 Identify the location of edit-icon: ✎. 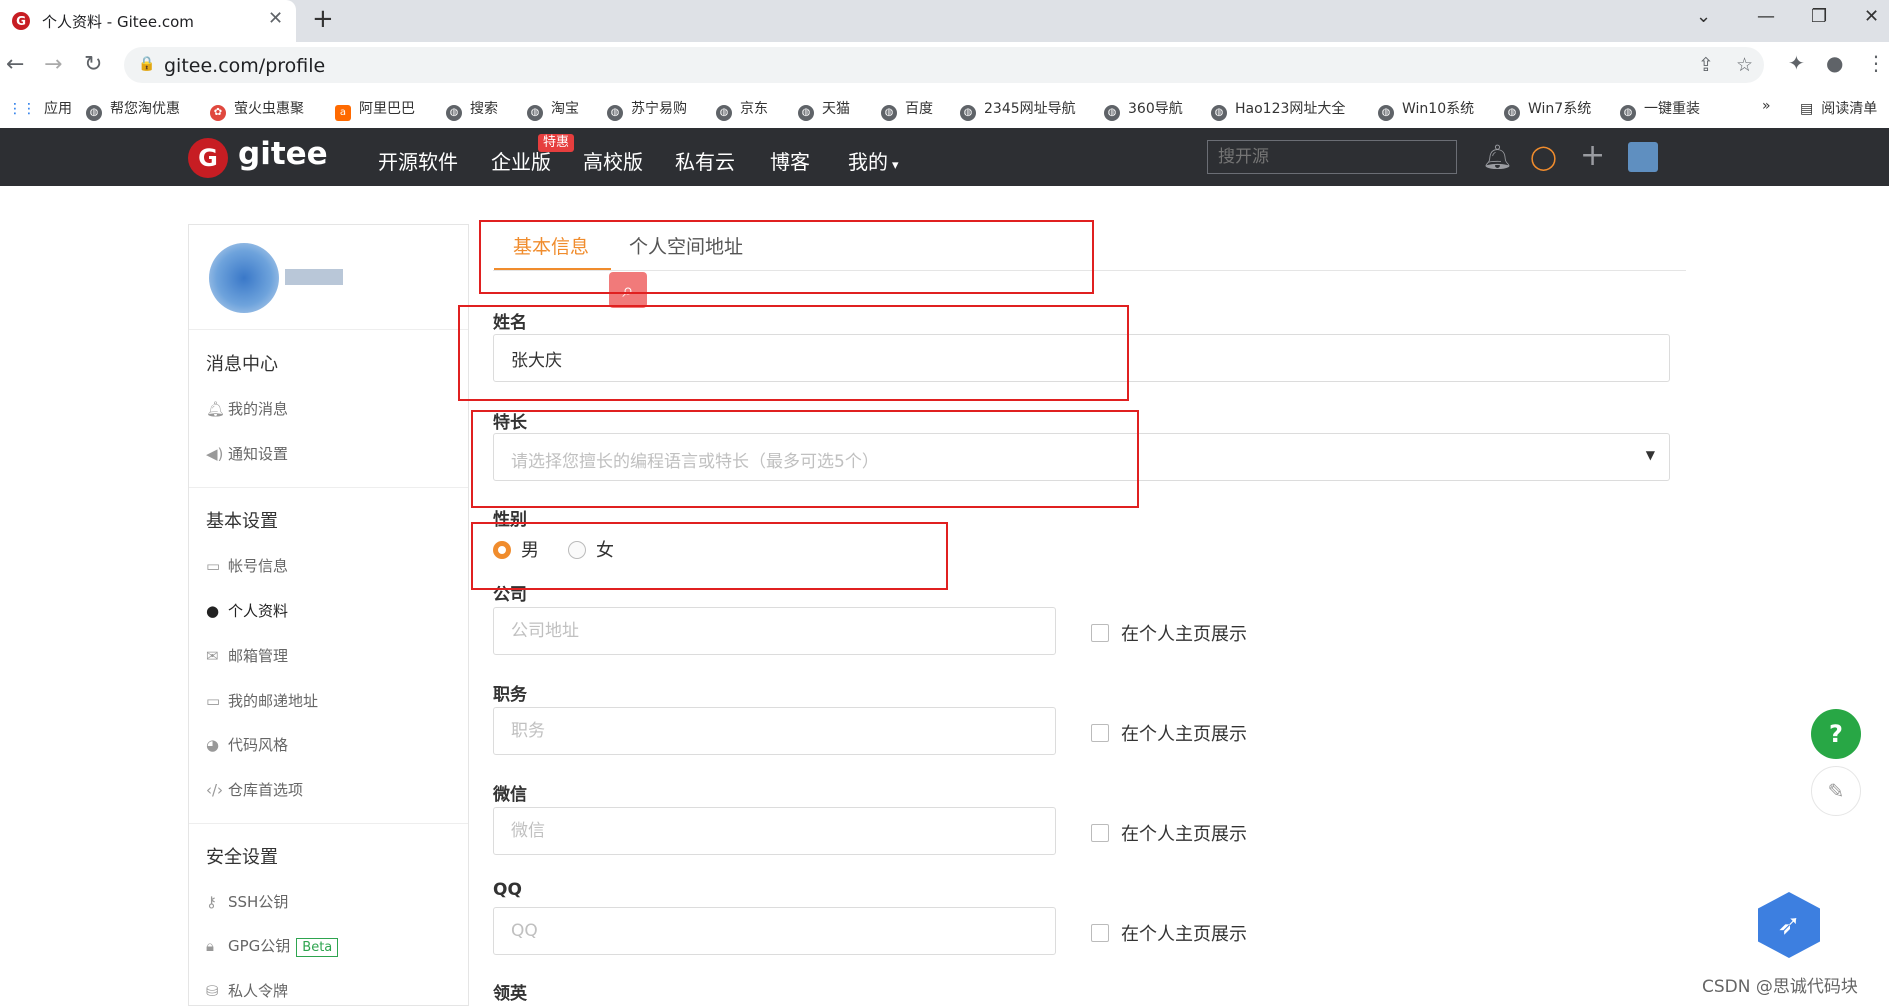
(1836, 791).